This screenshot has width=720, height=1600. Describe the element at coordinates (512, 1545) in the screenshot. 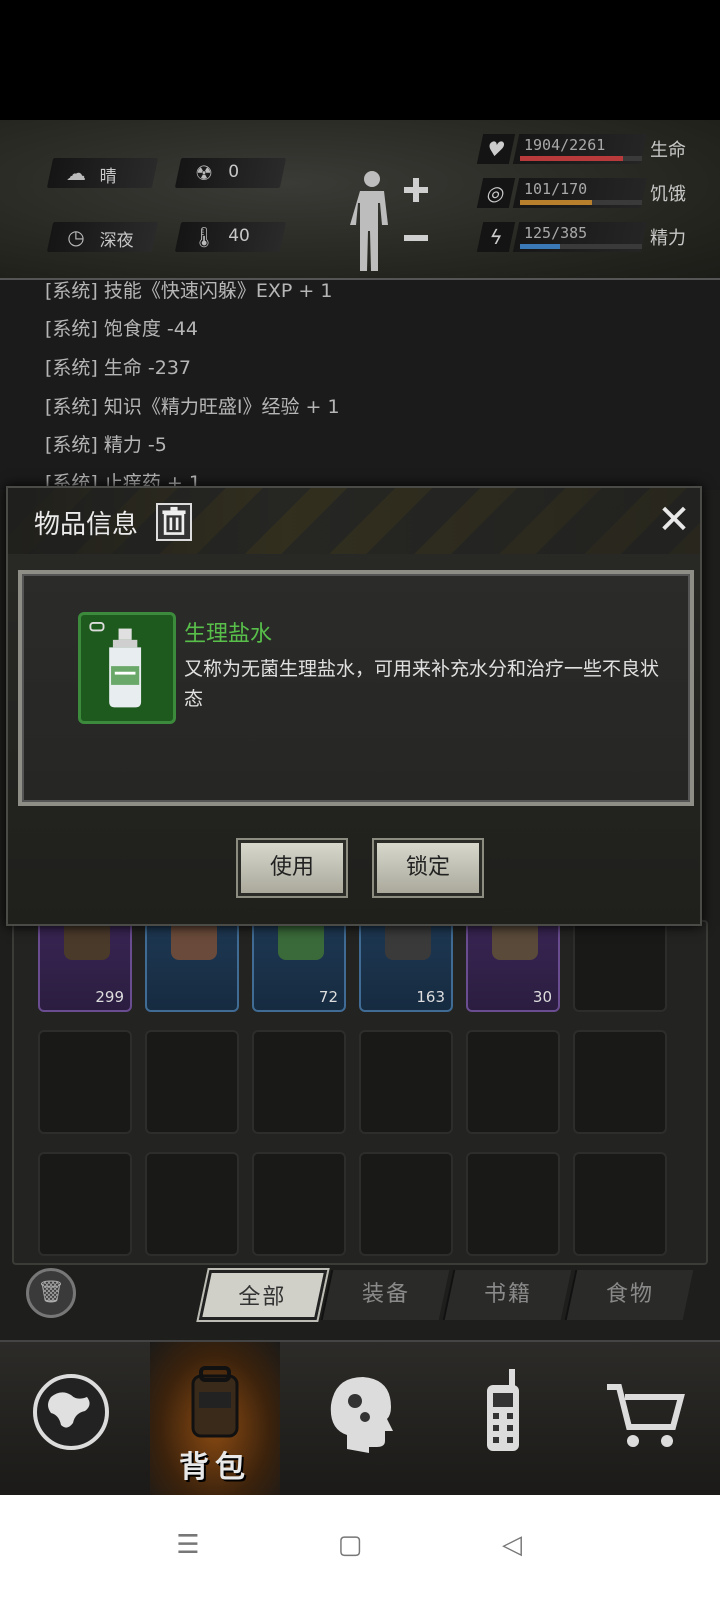

I see `back-icon: ◁` at that location.